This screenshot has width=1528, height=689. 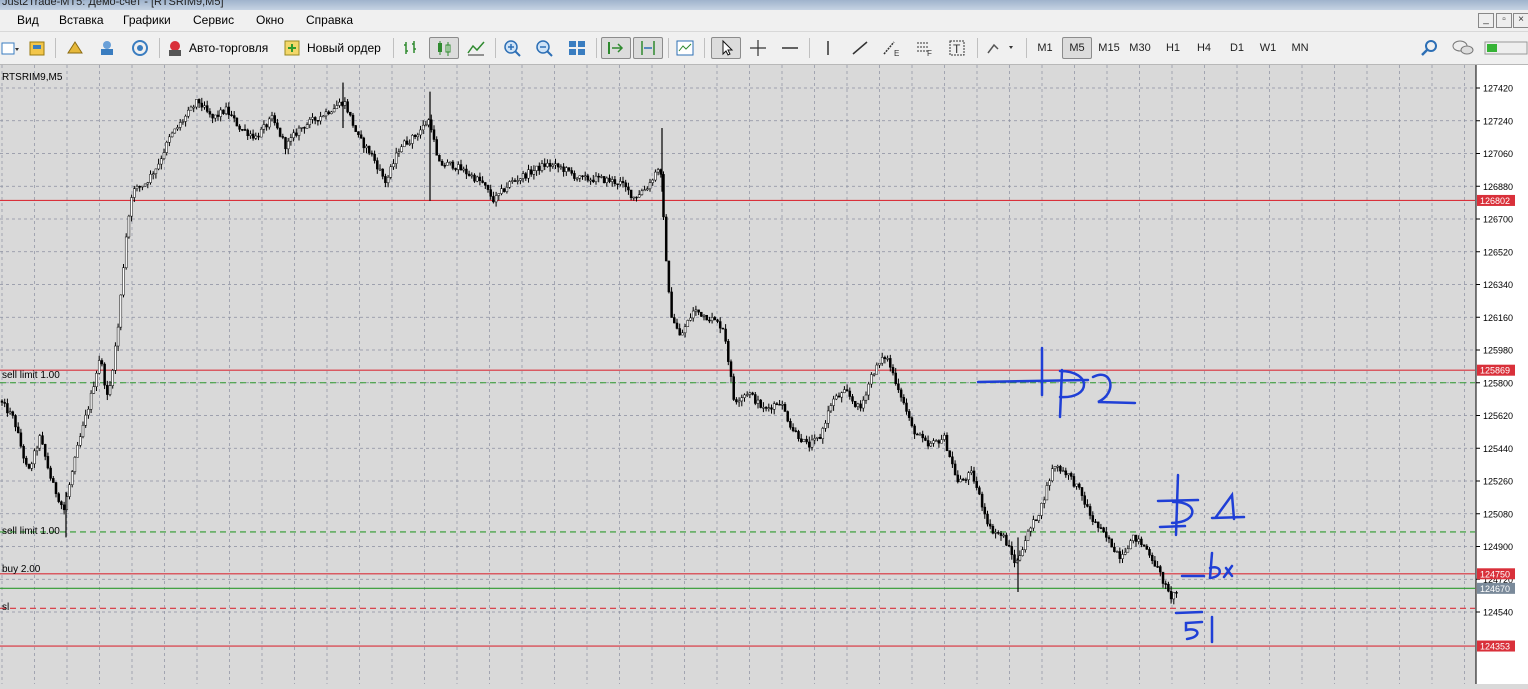 What do you see at coordinates (31, 531) in the screenshot?
I see `order-label-sell-limit-lower: sell limit 1.00` at bounding box center [31, 531].